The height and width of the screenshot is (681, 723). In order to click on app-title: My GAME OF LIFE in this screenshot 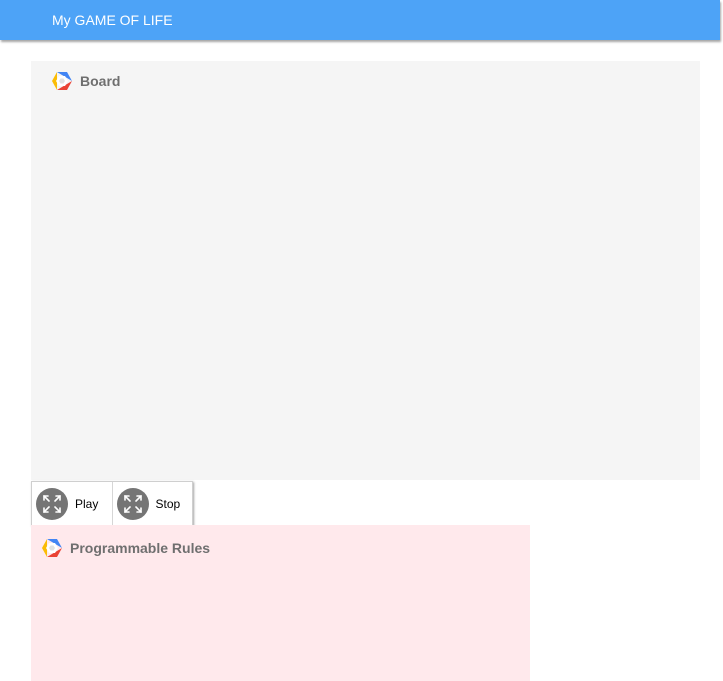, I will do `click(112, 20)`.